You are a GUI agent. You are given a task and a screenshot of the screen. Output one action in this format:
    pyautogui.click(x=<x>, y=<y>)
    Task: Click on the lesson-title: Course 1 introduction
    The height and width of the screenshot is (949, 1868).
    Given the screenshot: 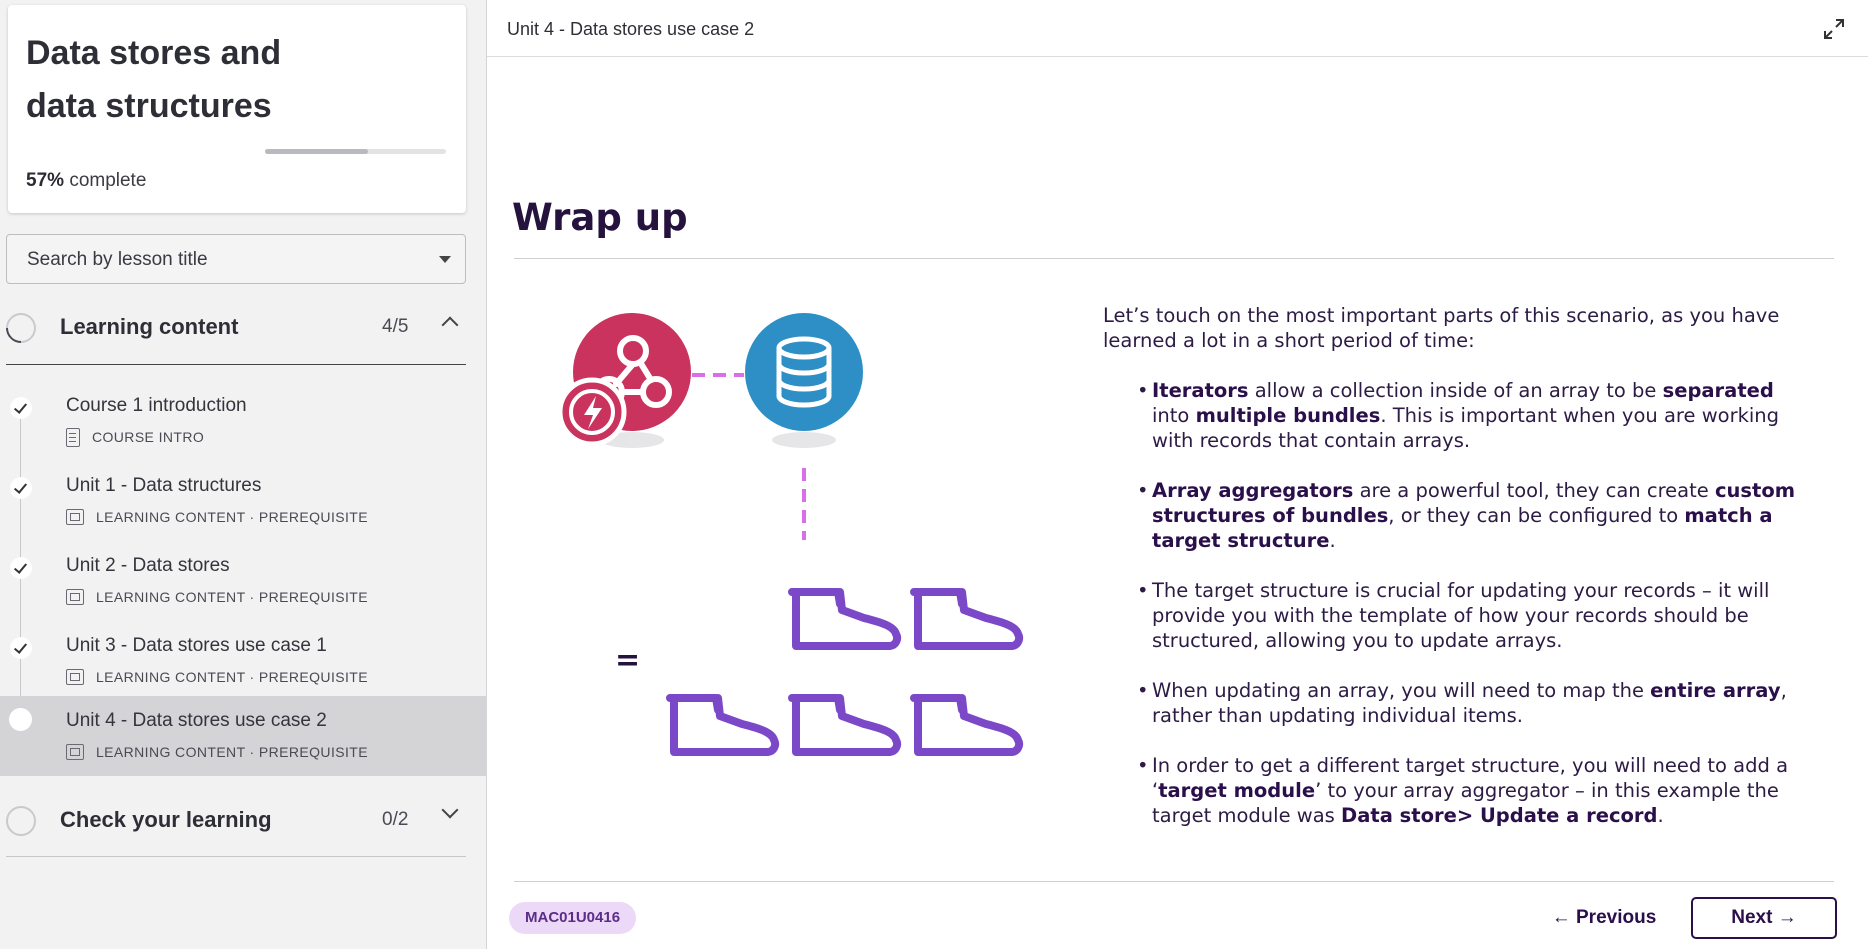 What is the action you would take?
    pyautogui.click(x=156, y=405)
    